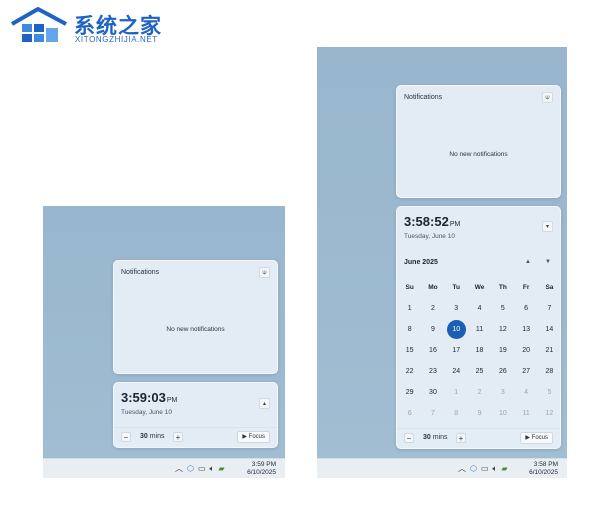 Image resolution: width=600 pixels, height=511 pixels. I want to click on calendar-day: 23, so click(432, 371).